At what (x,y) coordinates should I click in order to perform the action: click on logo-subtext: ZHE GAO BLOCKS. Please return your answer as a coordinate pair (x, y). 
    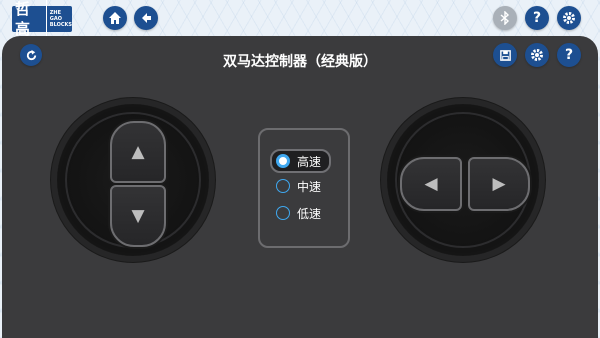
    Looking at the image, I should click on (60, 19).